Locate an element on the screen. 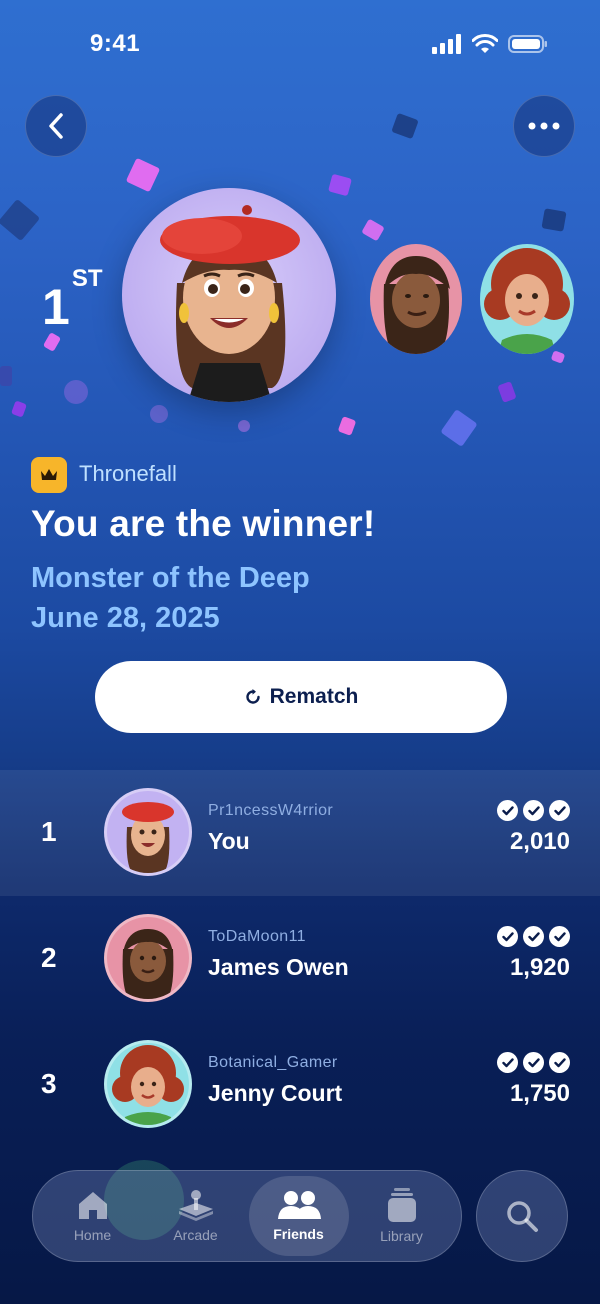  row-rank: 2 is located at coordinates (49, 957).